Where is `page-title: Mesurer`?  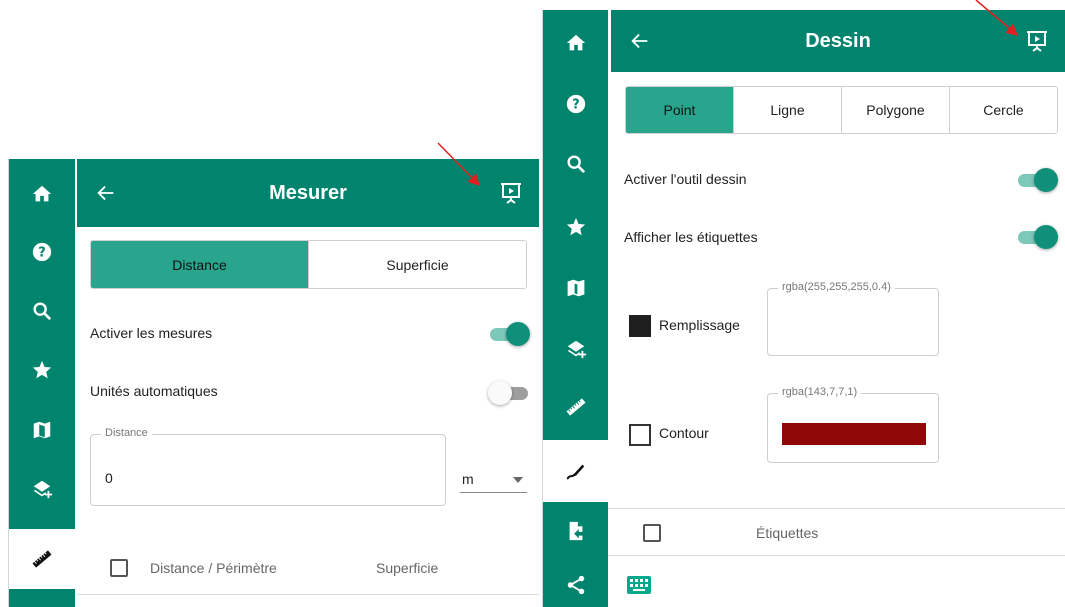
page-title: Mesurer is located at coordinates (308, 192).